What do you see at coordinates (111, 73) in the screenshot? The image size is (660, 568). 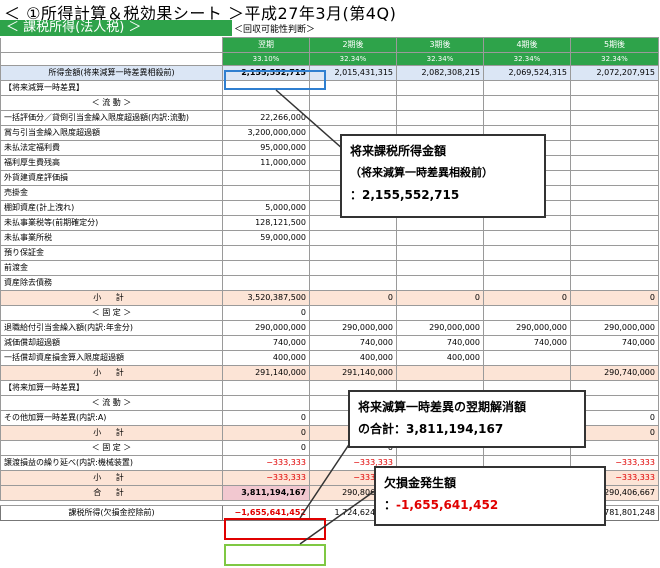 I see `row-label: 所得金額(将来減算一時差異相殺前)` at bounding box center [111, 73].